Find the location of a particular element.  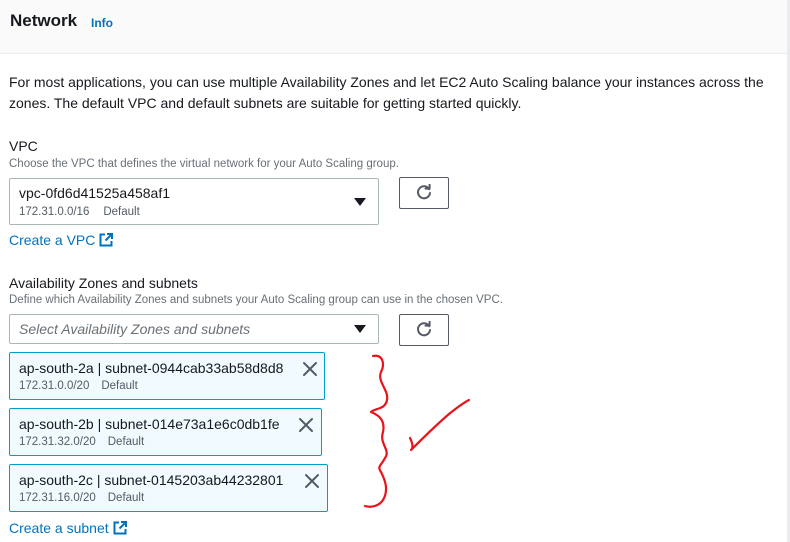

az-refresh-button is located at coordinates (424, 330).